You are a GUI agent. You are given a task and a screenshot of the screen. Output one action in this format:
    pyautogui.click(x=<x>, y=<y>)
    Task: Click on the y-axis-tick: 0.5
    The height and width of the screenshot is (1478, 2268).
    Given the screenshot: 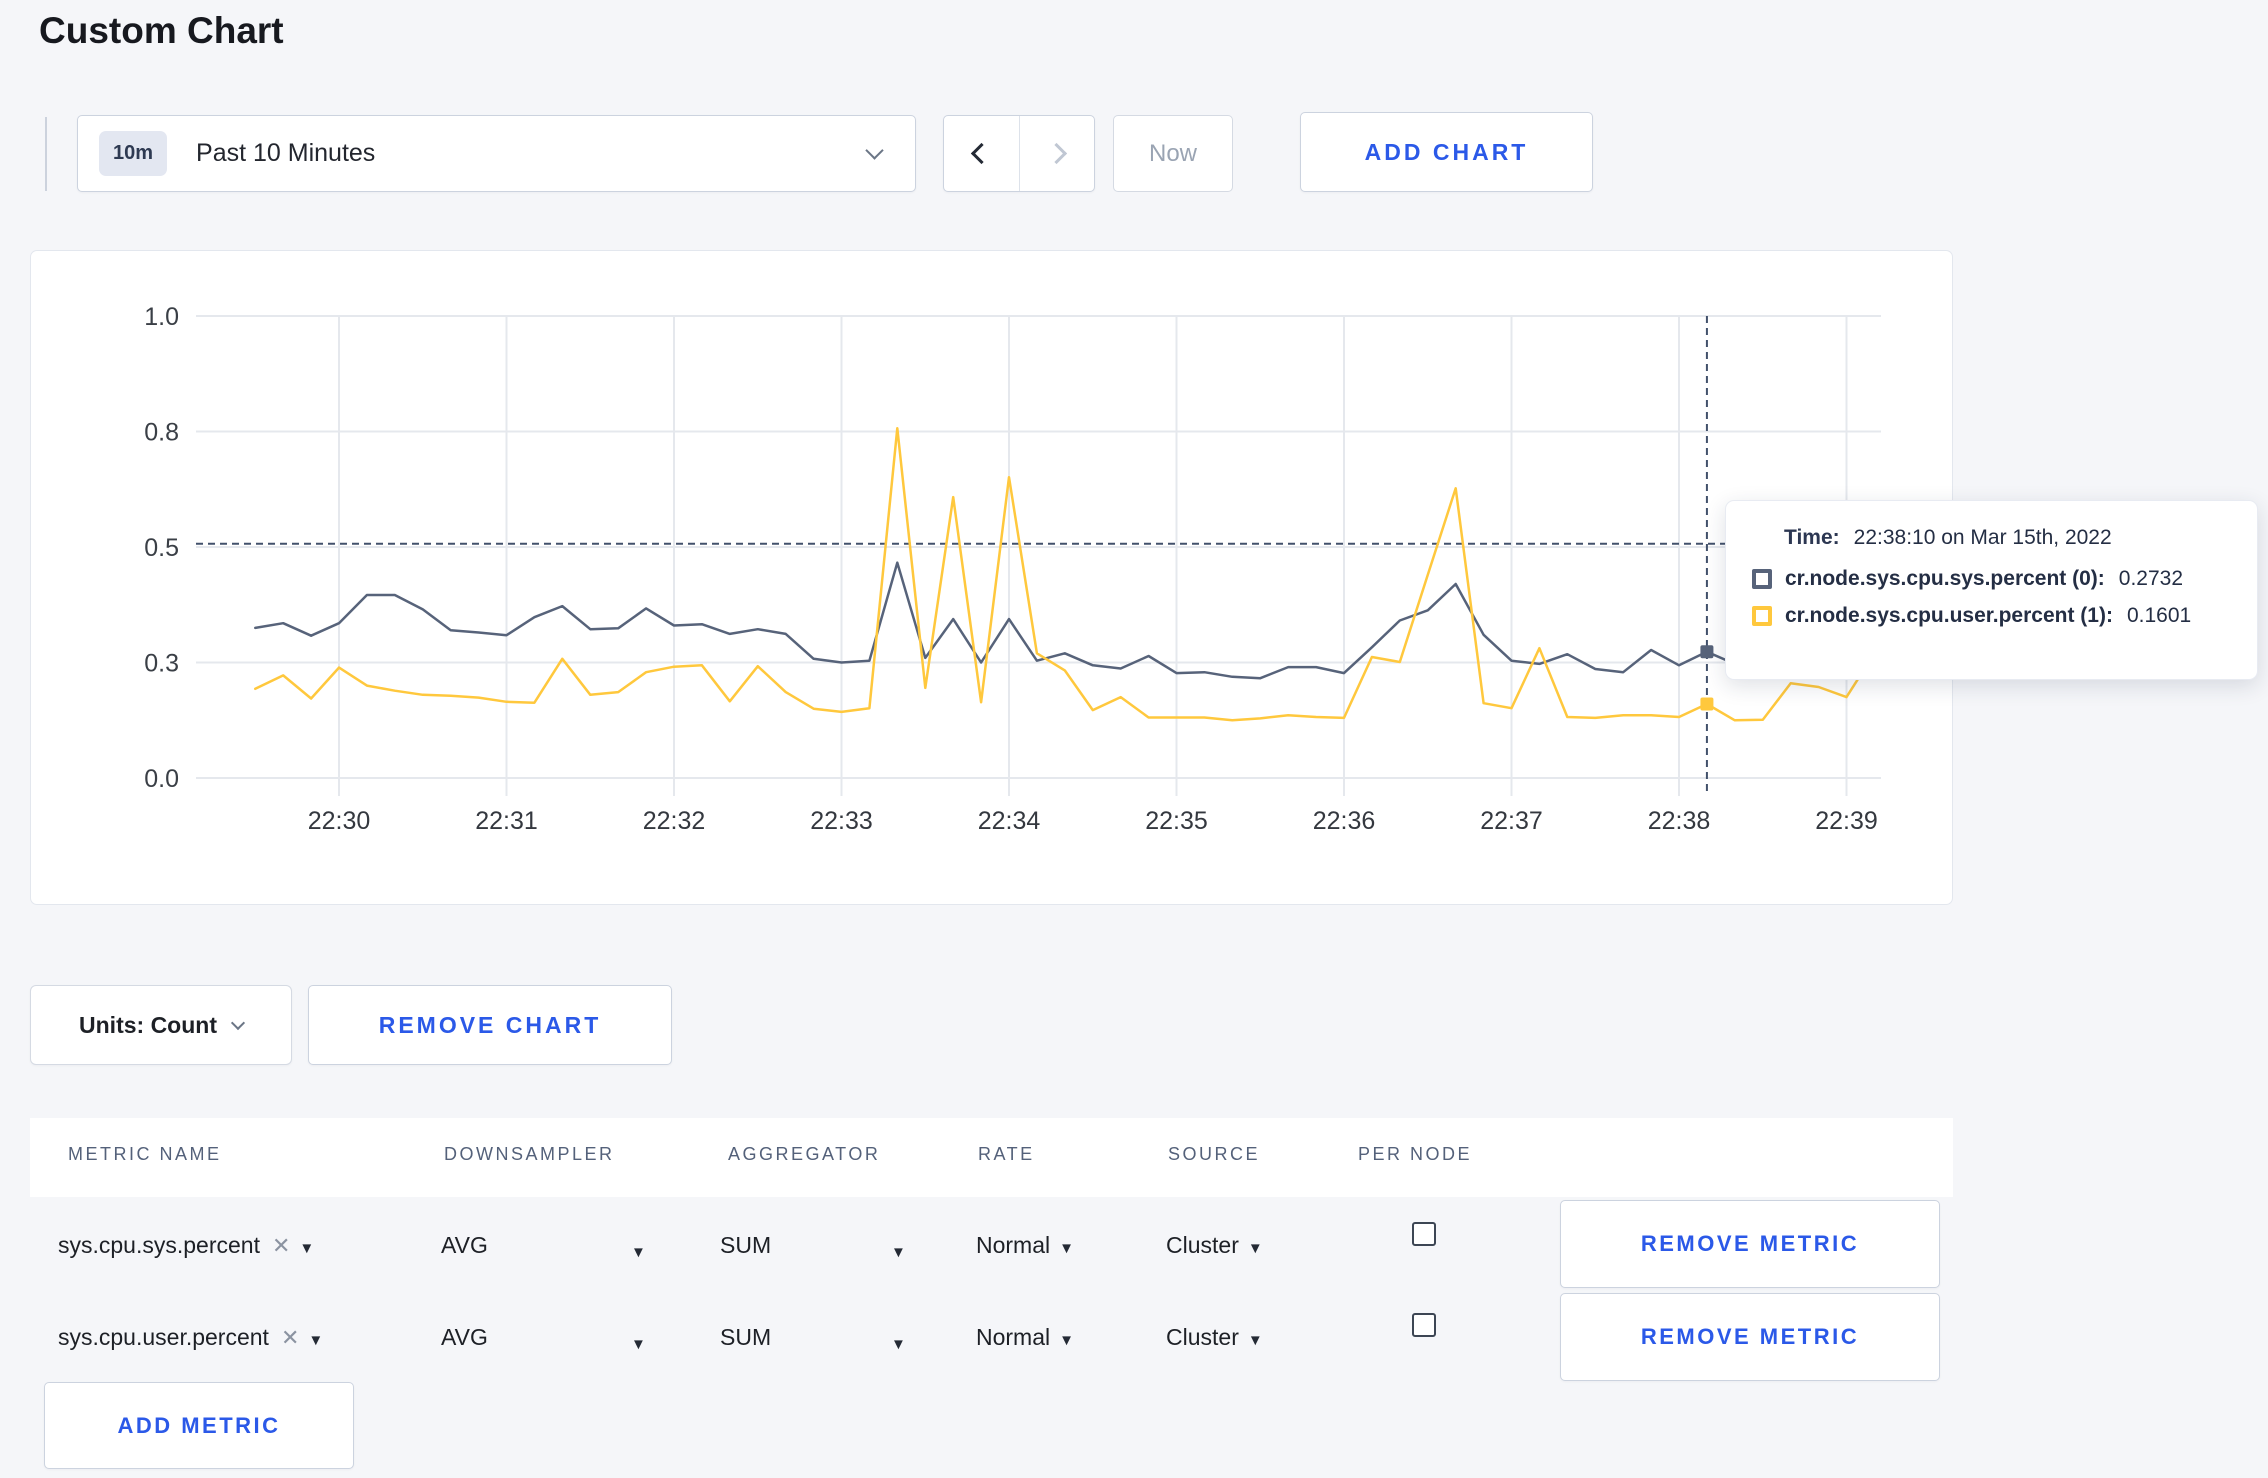 What is the action you would take?
    pyautogui.click(x=161, y=548)
    